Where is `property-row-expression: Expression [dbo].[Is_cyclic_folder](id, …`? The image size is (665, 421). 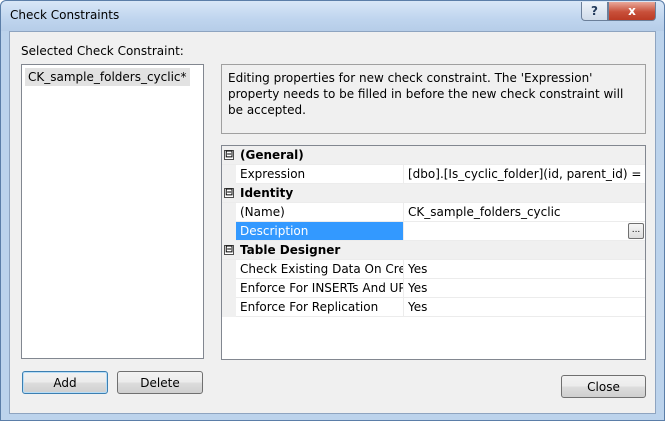
property-row-expression: Expression [dbo].[Is_cyclic_folder](id, … is located at coordinates (433, 174).